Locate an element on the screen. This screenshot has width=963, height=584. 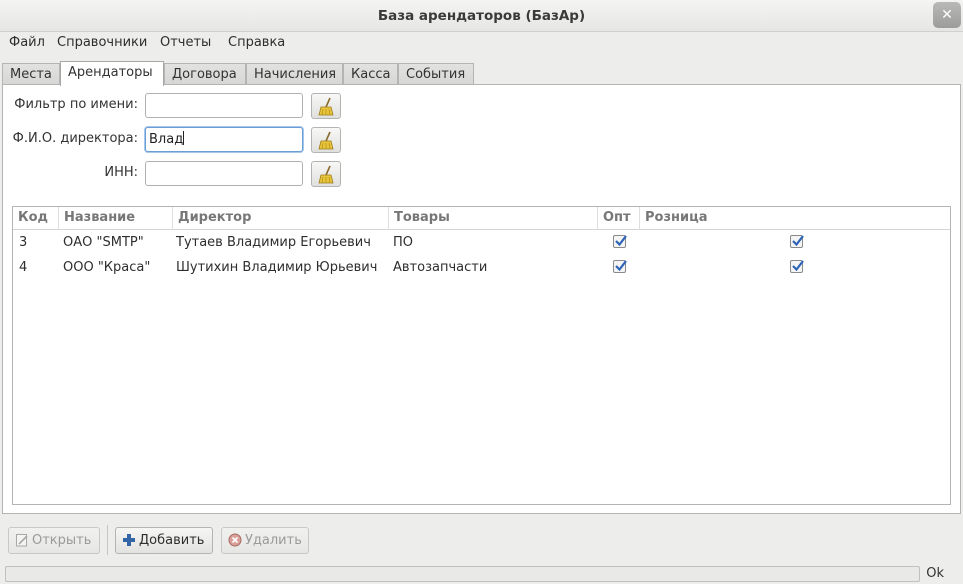
window-title: База арендаторов (БазАр) is located at coordinates (481, 16).